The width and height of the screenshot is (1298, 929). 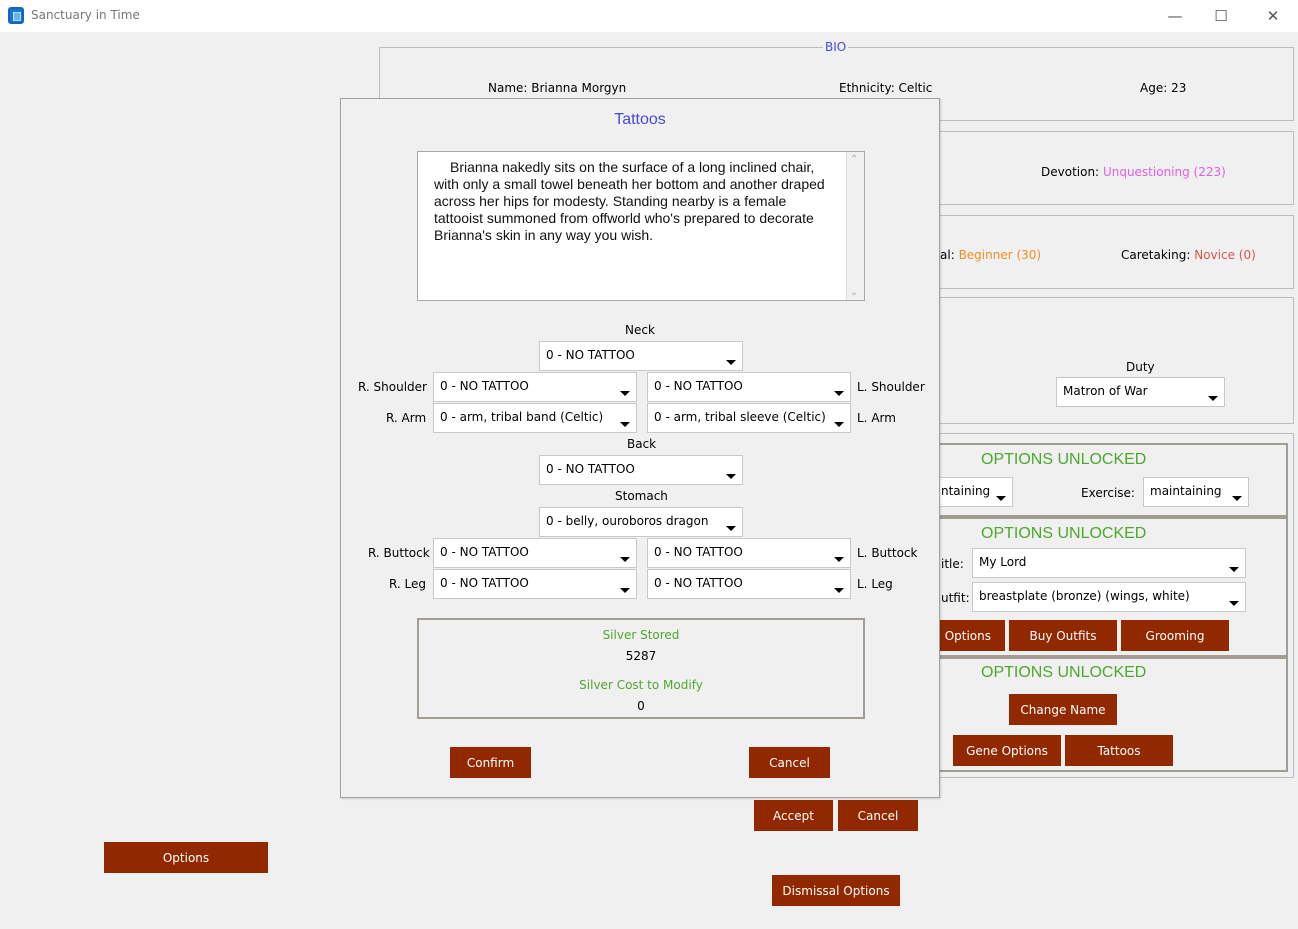 I want to click on skill-partial: al: Beginner (30), so click(x=990, y=255).